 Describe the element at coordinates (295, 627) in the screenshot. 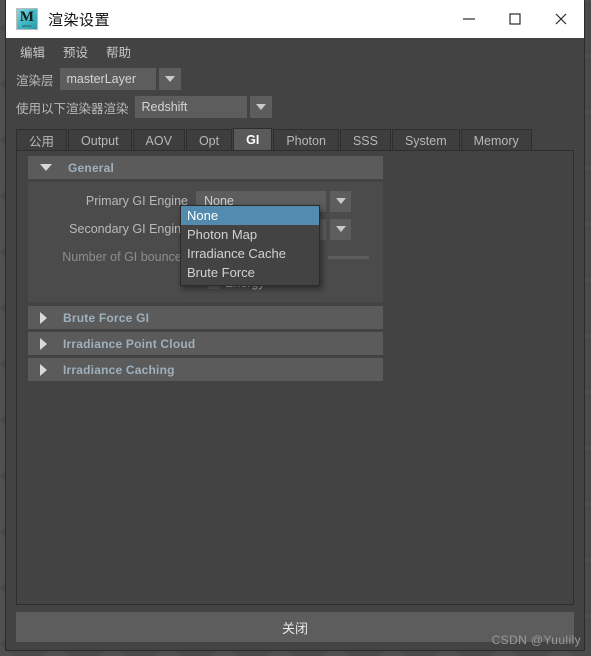

I see `close-dialog-button: 关闭` at that location.